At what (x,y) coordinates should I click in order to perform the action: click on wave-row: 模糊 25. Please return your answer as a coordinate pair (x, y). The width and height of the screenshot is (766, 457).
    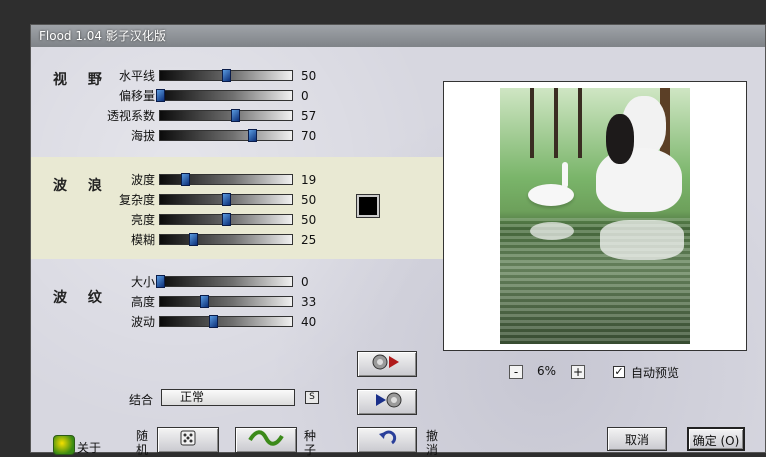
    Looking at the image, I should click on (196, 240).